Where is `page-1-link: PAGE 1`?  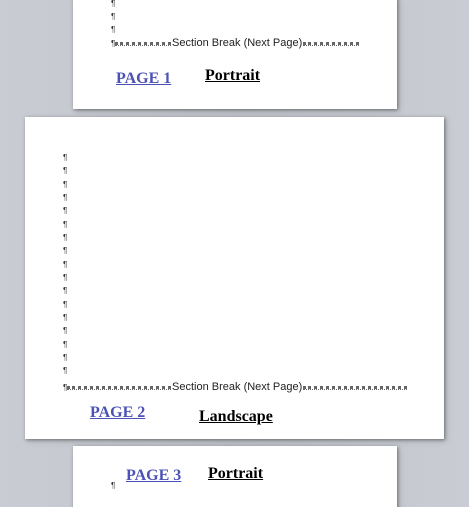
page-1-link: PAGE 1 is located at coordinates (143, 79).